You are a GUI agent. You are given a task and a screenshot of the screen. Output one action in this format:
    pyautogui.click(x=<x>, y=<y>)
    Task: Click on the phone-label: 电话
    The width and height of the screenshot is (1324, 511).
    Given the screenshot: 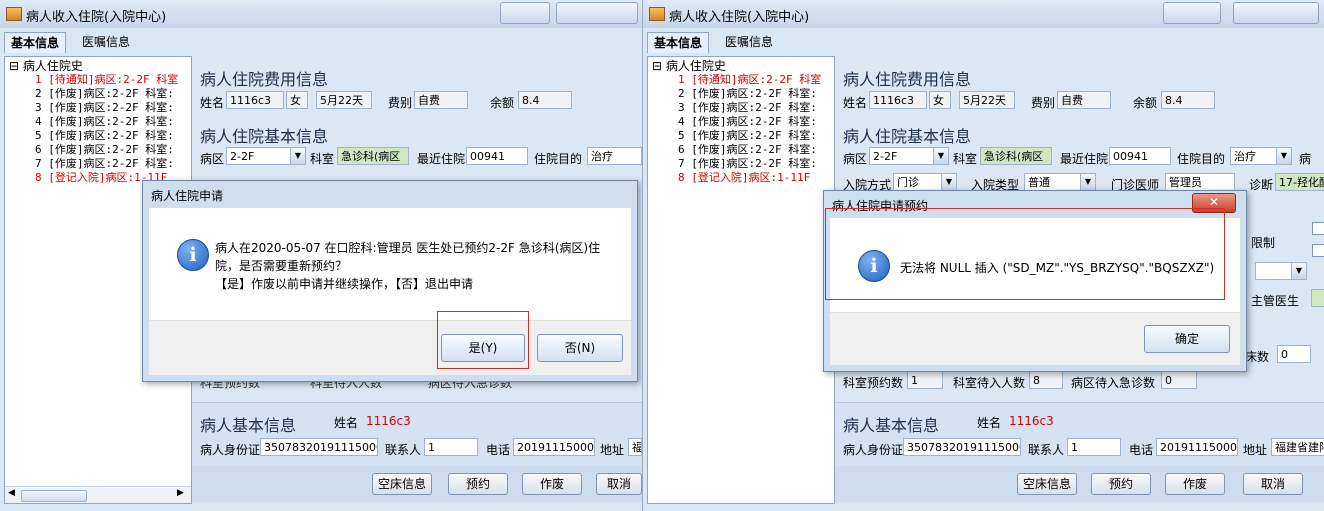 What is the action you would take?
    pyautogui.click(x=498, y=450)
    